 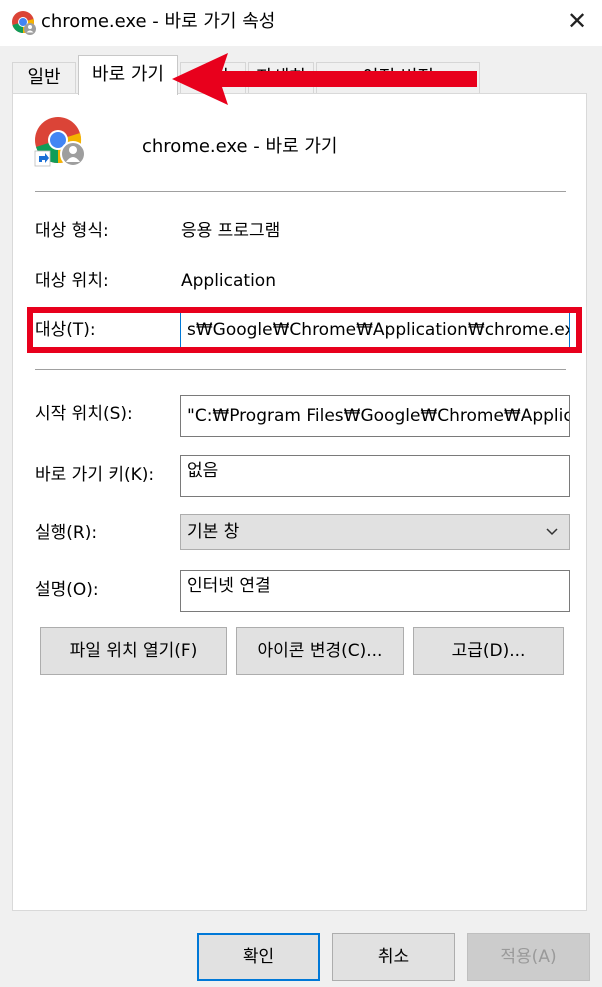 What do you see at coordinates (67, 590) in the screenshot?
I see `comment-label: 설명(O):` at bounding box center [67, 590].